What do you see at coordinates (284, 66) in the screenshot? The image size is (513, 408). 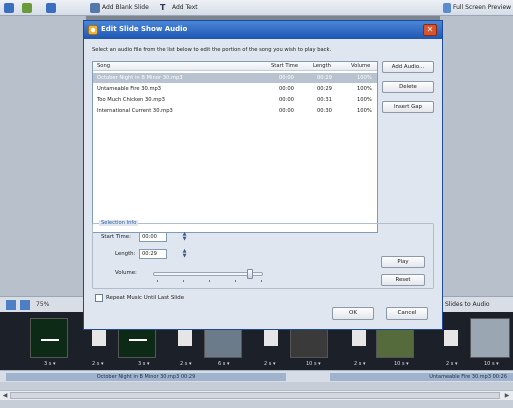 I see `column-start-time: Start Time` at bounding box center [284, 66].